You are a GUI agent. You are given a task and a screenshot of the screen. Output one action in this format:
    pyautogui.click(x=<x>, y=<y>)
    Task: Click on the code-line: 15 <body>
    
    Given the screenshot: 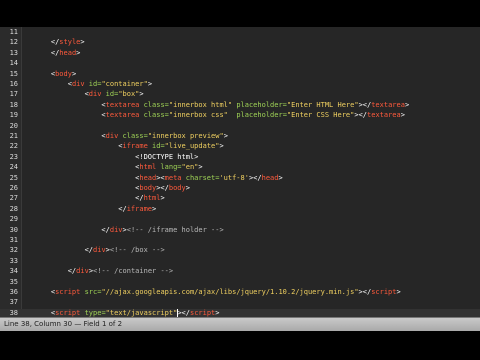 What is the action you would take?
    pyautogui.click(x=240, y=74)
    